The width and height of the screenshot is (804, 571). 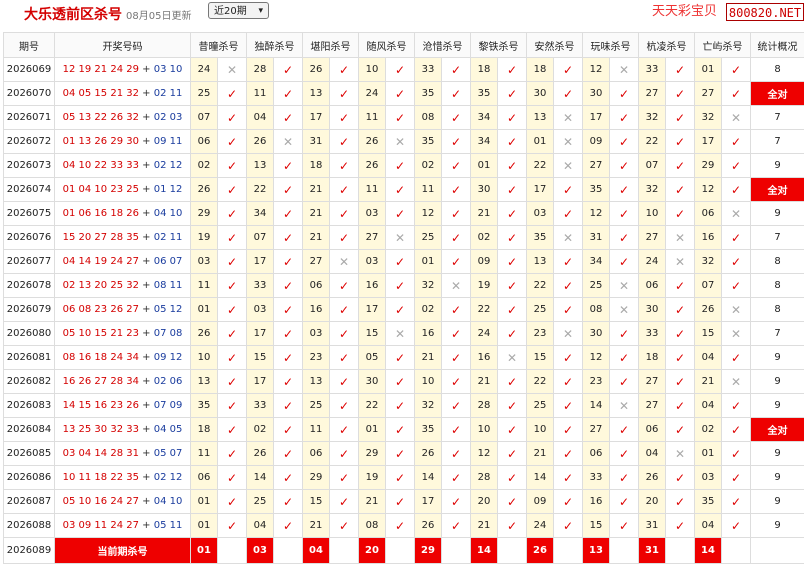 I want to click on current-kill-number: 01, so click(x=204, y=550).